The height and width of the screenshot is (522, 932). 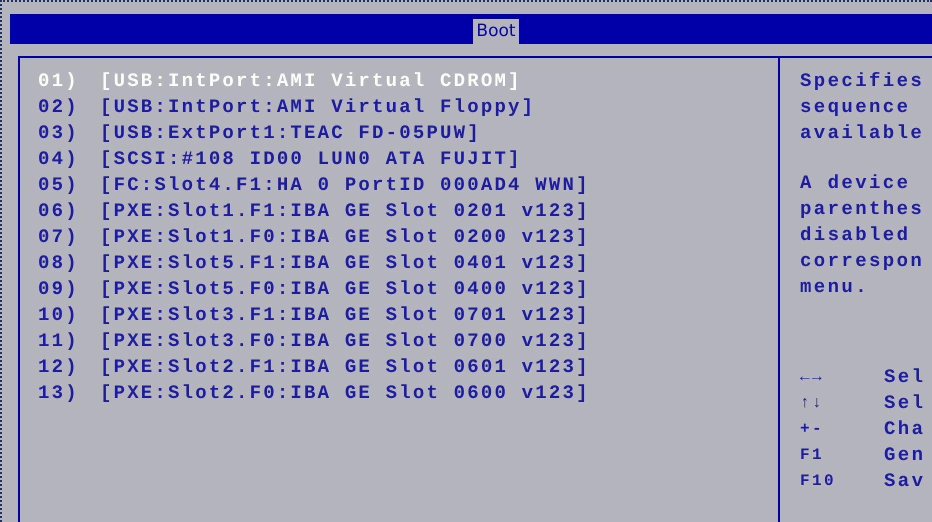 I want to click on boot-device-label: [FC:Slot4.F1:HA 0 PortID 000AD4 WWN], so click(x=345, y=185).